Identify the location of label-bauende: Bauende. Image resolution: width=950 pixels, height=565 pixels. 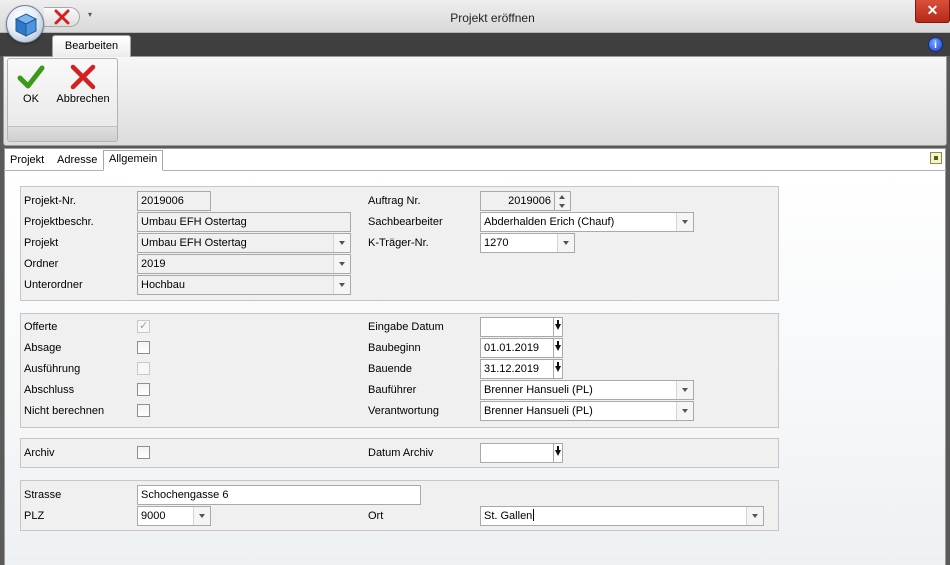
(390, 369).